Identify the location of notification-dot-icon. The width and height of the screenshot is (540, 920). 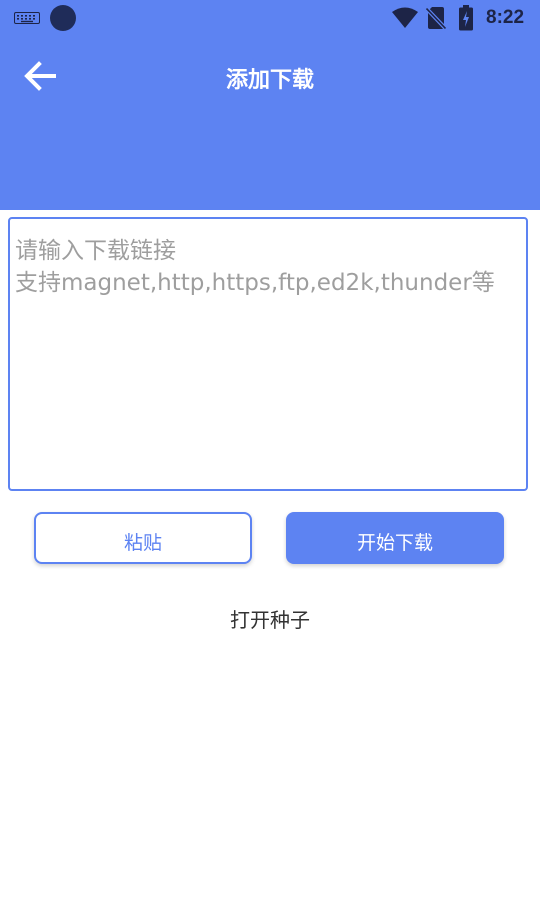
(63, 18).